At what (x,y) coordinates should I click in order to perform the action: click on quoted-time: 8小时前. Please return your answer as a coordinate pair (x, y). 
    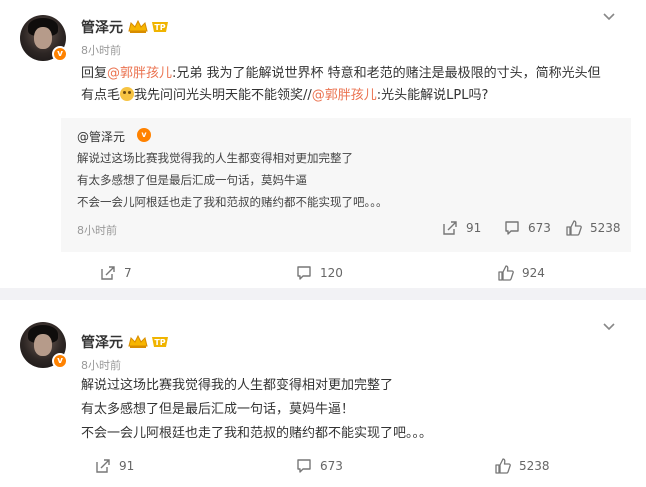
    Looking at the image, I should click on (97, 230).